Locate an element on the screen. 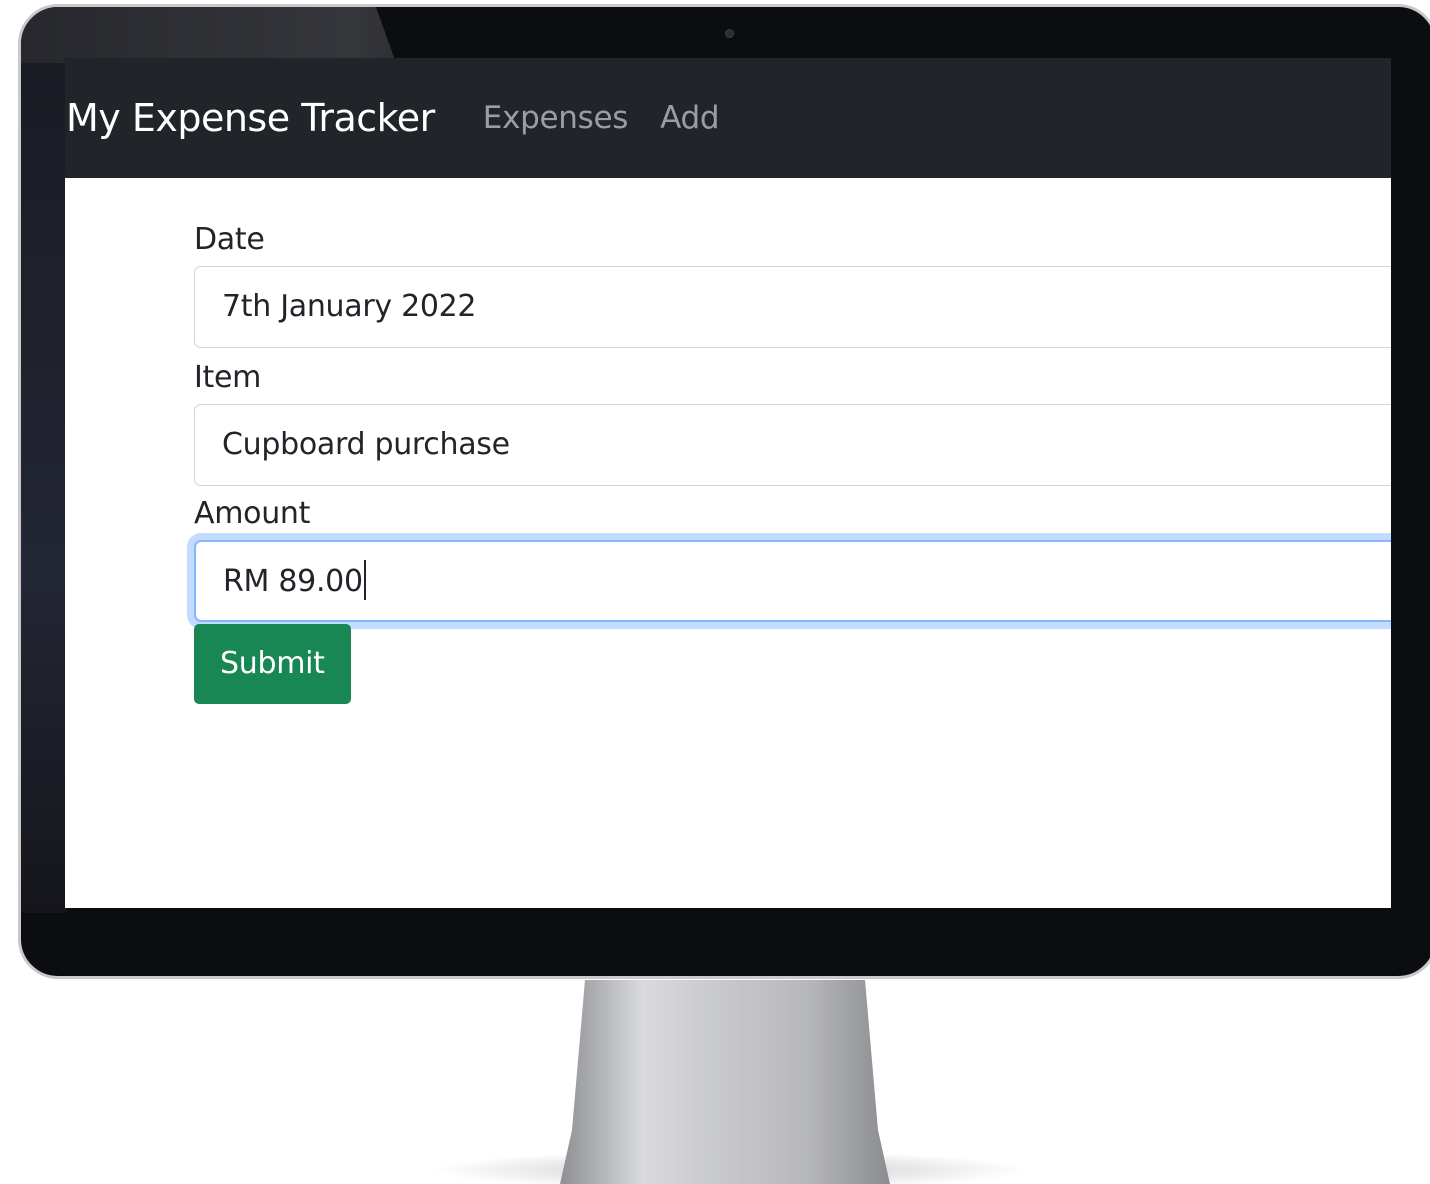  bezel-glare is located at coordinates (208, 35).